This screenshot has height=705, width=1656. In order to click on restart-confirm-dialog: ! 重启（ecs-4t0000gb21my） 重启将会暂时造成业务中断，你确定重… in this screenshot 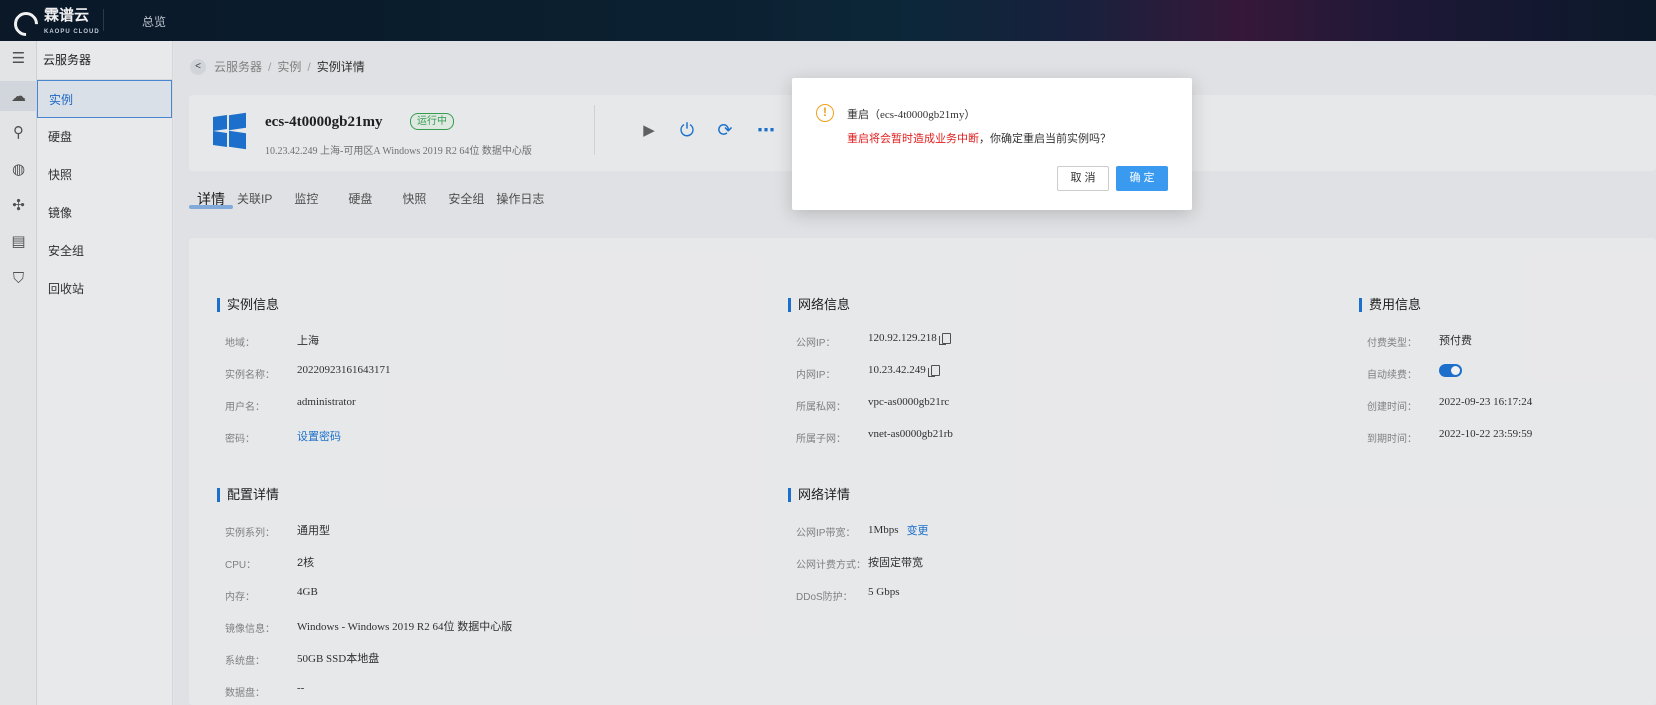, I will do `click(992, 144)`.